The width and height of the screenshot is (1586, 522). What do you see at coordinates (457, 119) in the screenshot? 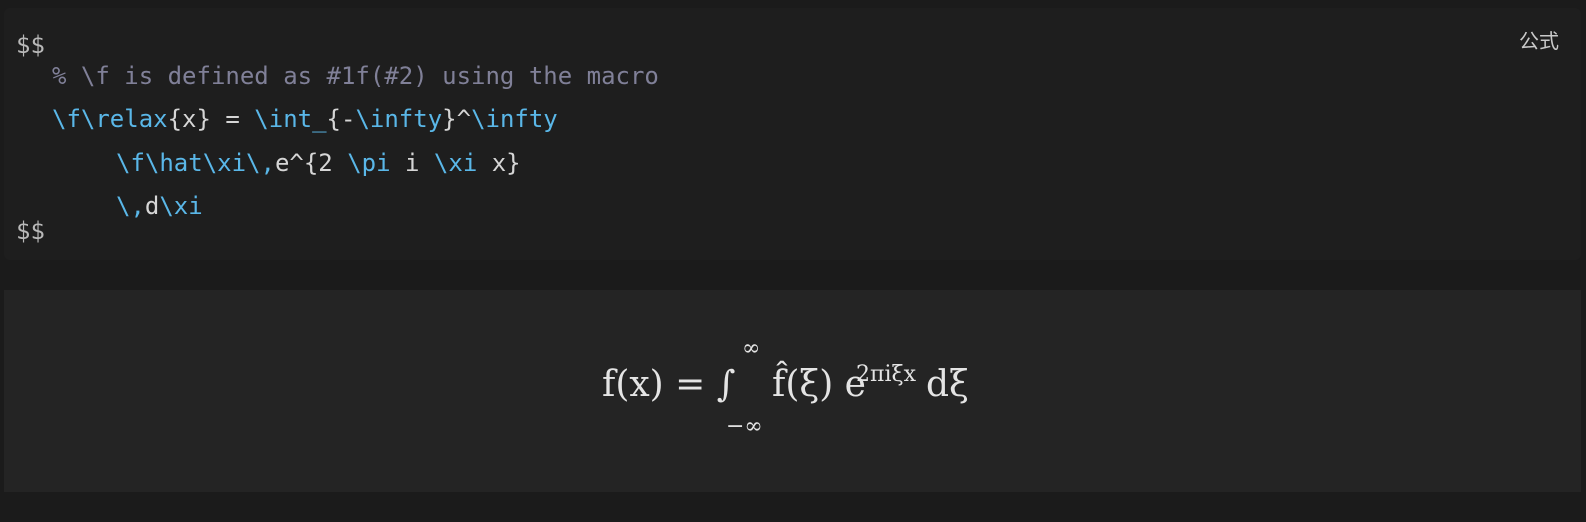
I see `code-token: }^` at bounding box center [457, 119].